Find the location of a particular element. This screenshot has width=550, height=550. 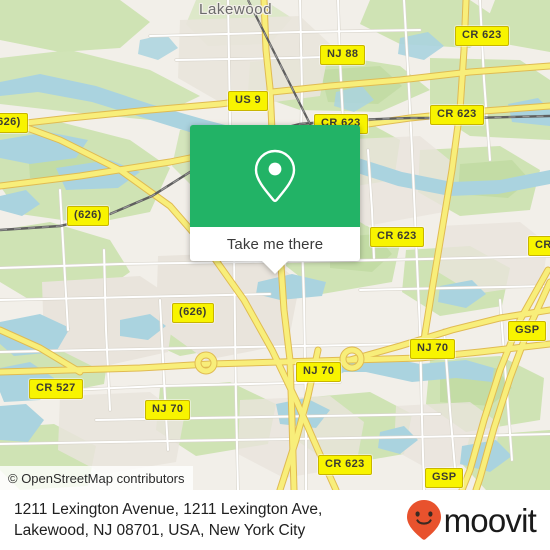

road-shield-cr-623-mid: CR 623 is located at coordinates (397, 237).